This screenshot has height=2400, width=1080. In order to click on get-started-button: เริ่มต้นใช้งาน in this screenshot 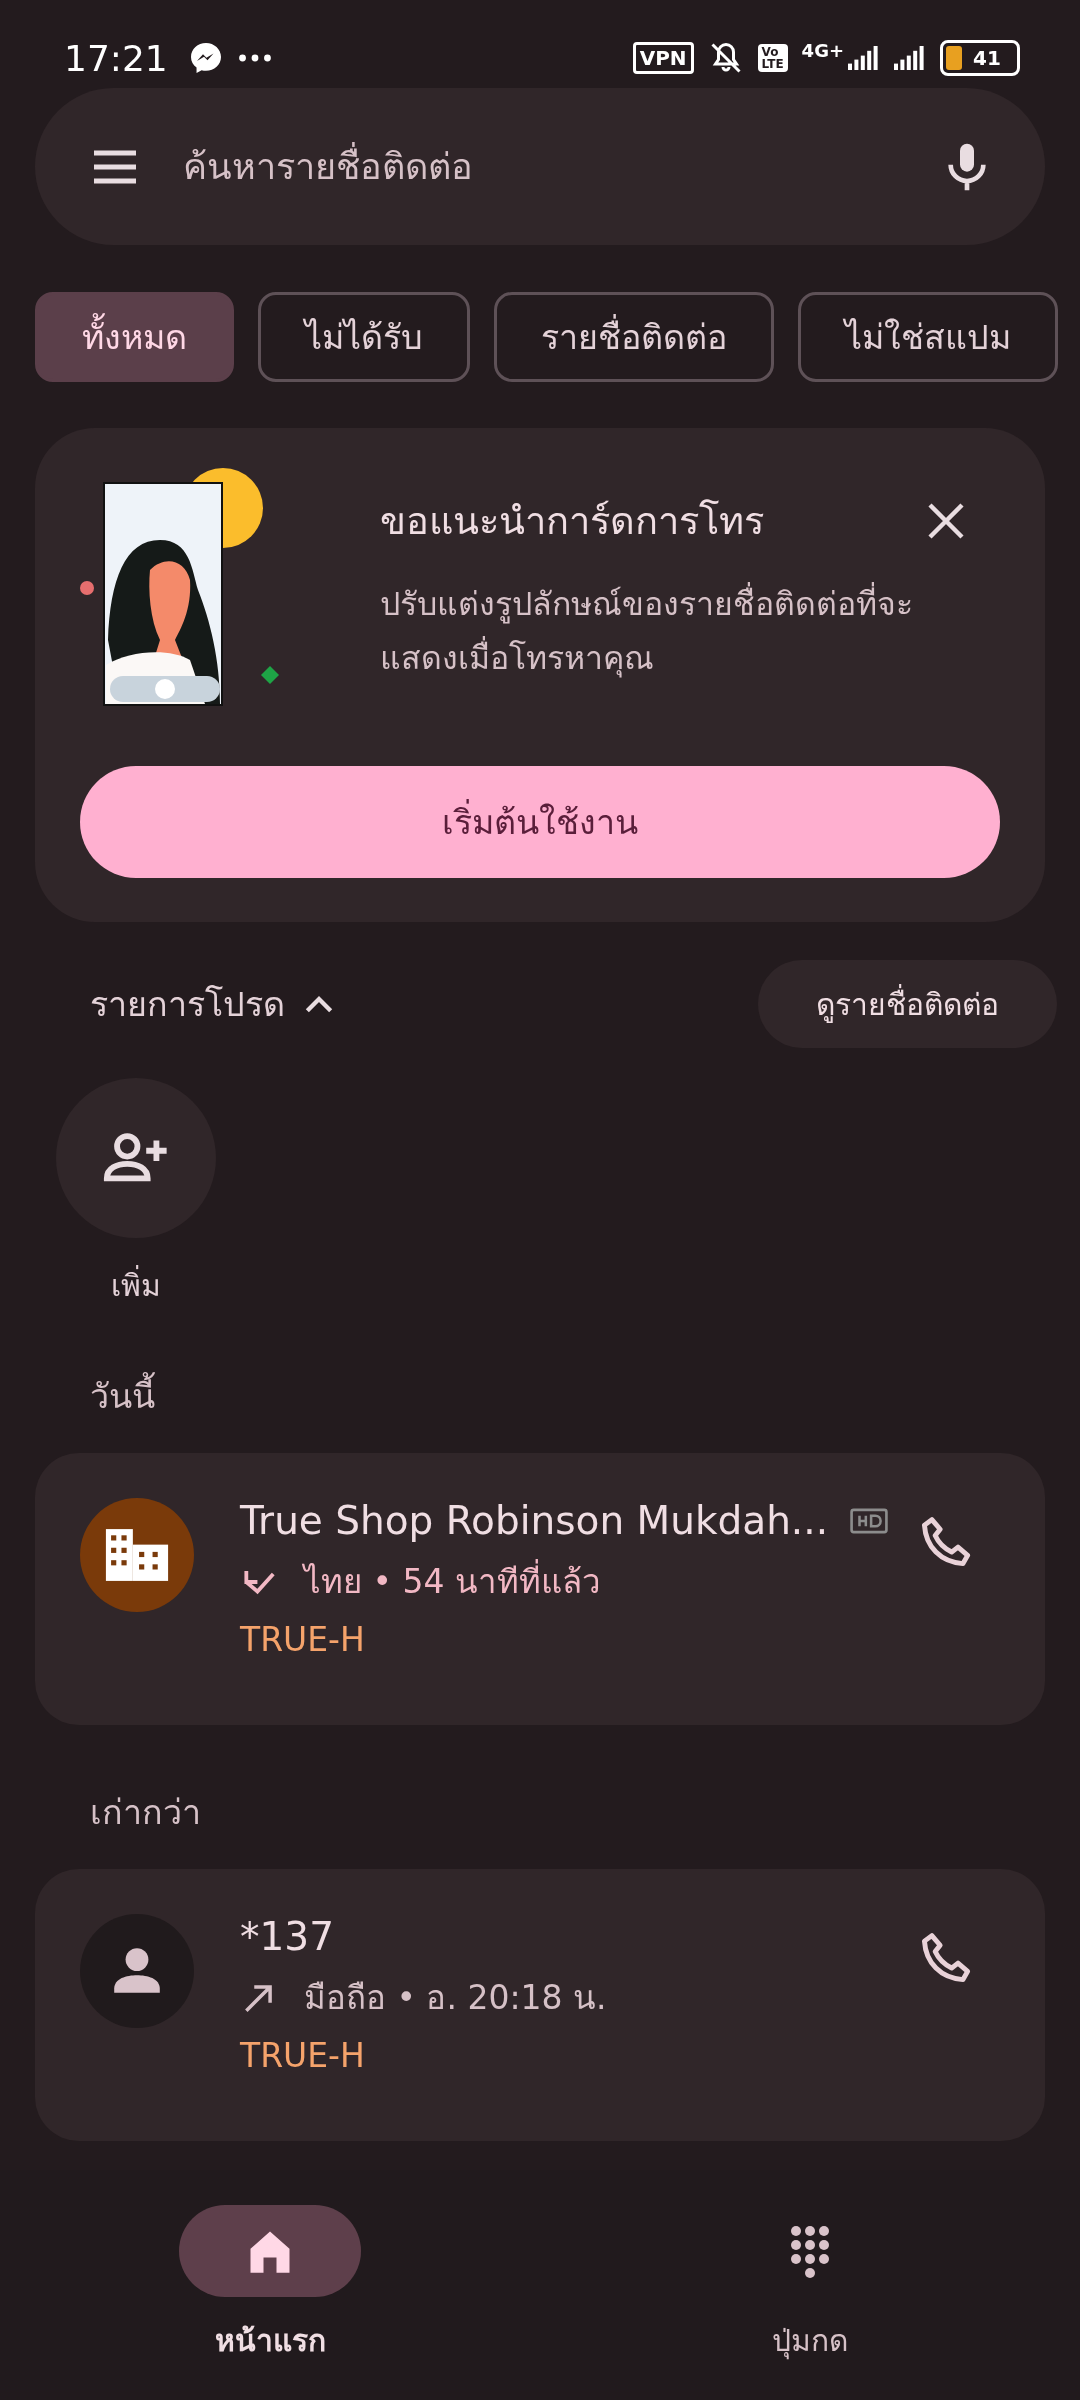, I will do `click(540, 822)`.